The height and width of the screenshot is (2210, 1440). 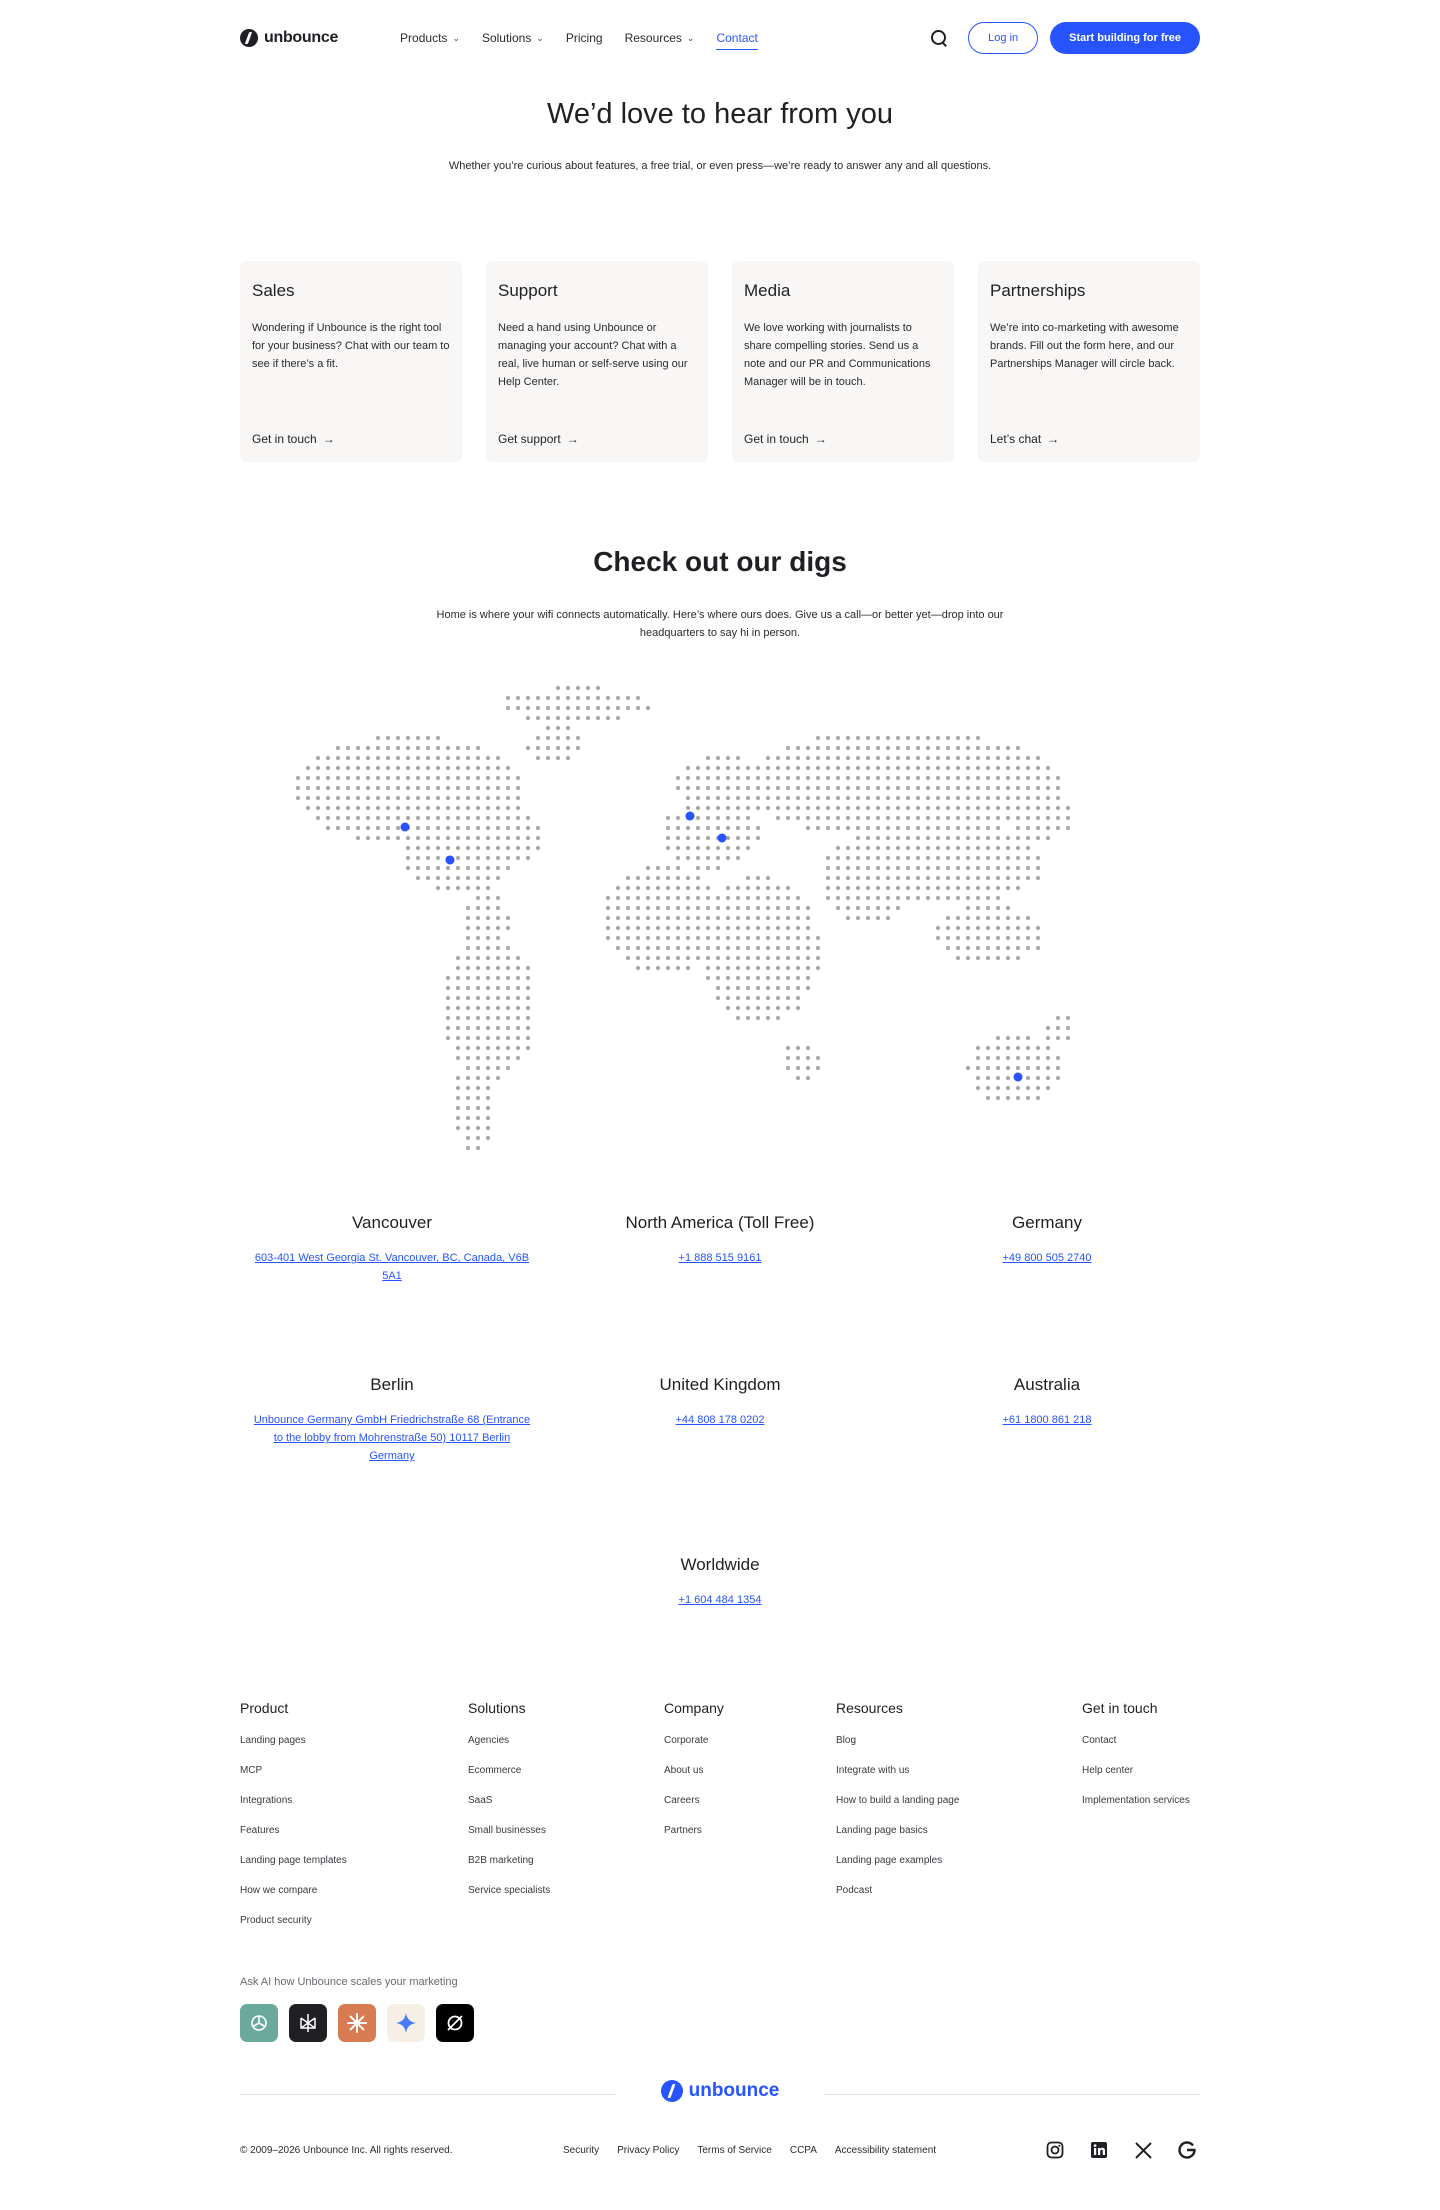 I want to click on login-button: Log in, so click(x=1003, y=38).